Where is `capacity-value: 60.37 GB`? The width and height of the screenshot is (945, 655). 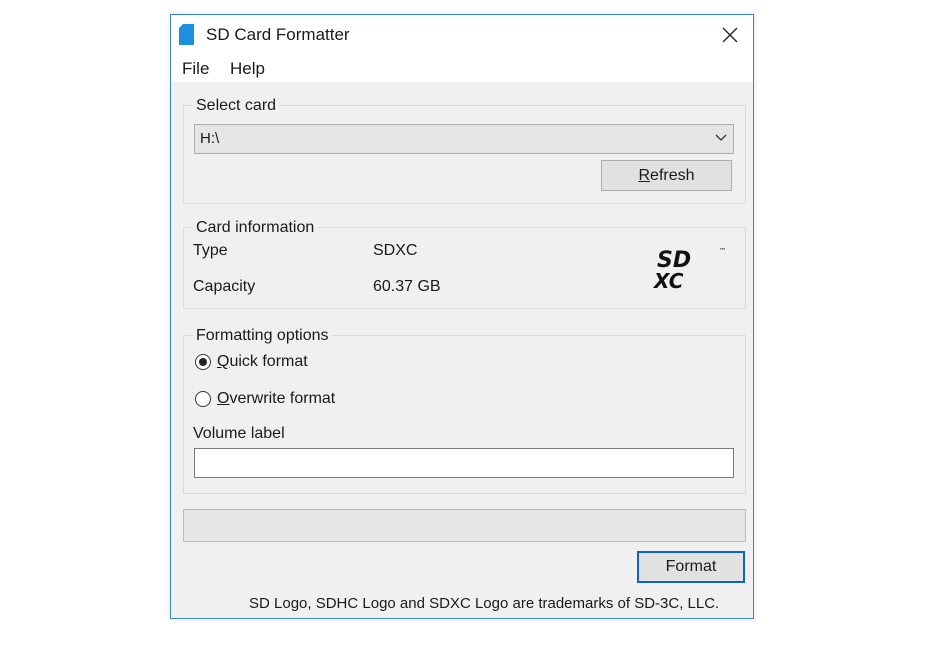 capacity-value: 60.37 GB is located at coordinates (407, 286).